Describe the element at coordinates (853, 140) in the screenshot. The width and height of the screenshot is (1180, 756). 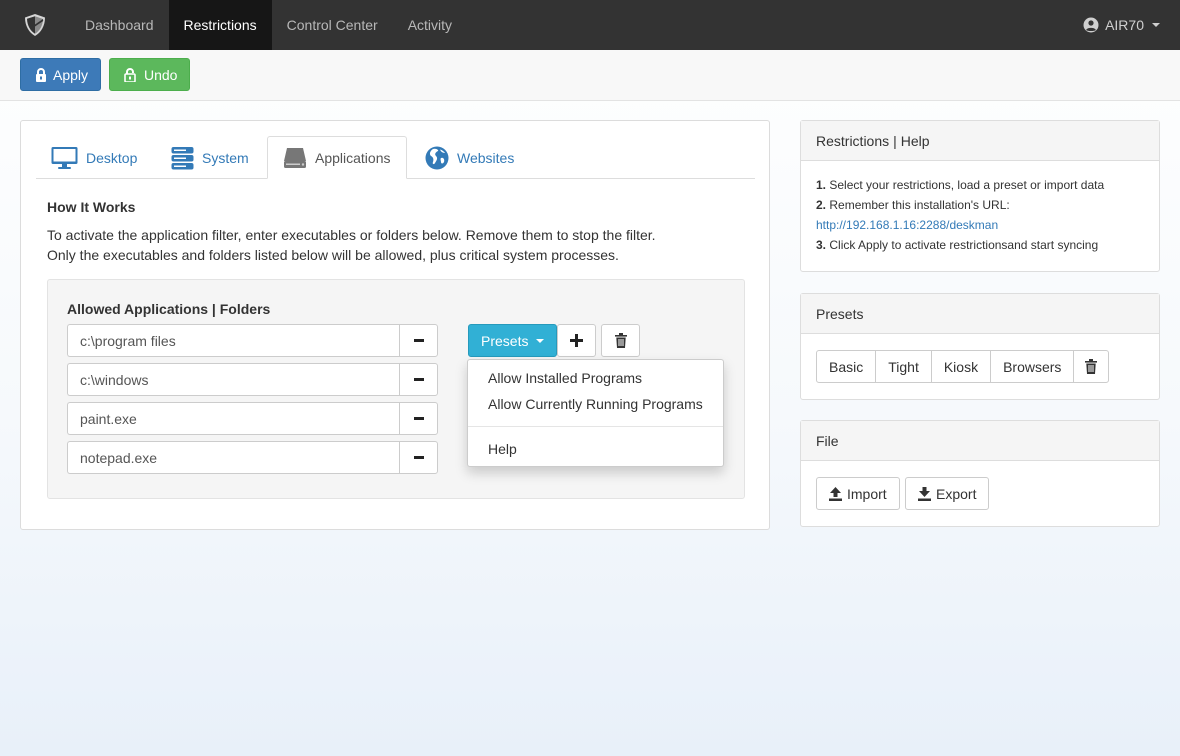
I see `help-panel-title-restrictions: Restrictions` at that location.